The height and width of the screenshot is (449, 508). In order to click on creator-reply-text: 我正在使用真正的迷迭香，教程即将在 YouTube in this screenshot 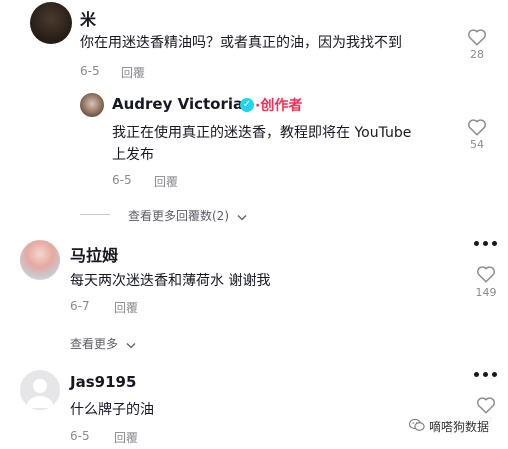, I will do `click(262, 133)`.